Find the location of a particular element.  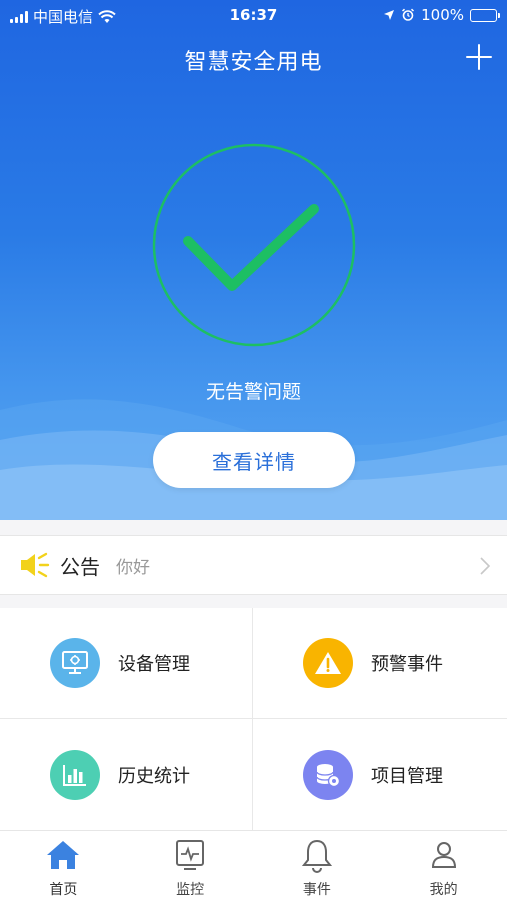

battery-icon is located at coordinates (485, 15).